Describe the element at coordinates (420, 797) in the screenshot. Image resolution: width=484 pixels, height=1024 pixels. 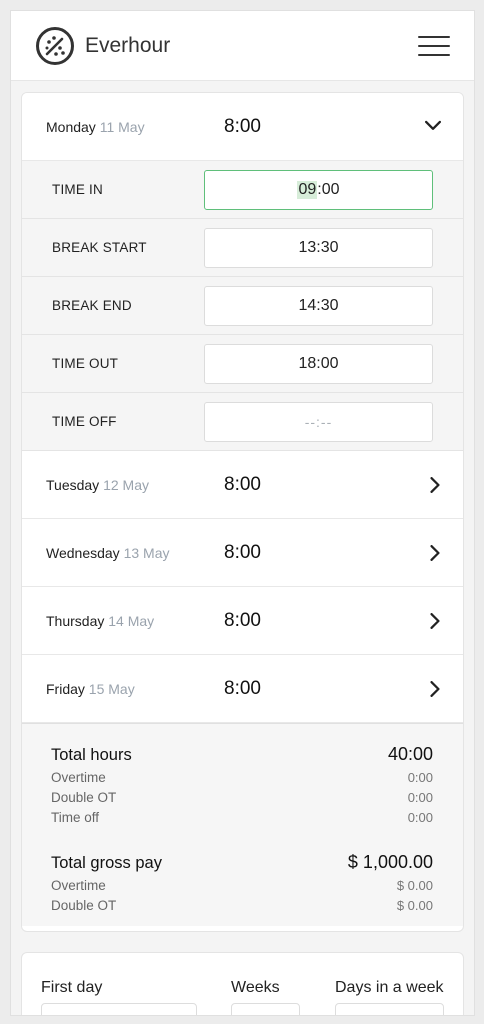
I see `double-ot-value: 0:00` at that location.